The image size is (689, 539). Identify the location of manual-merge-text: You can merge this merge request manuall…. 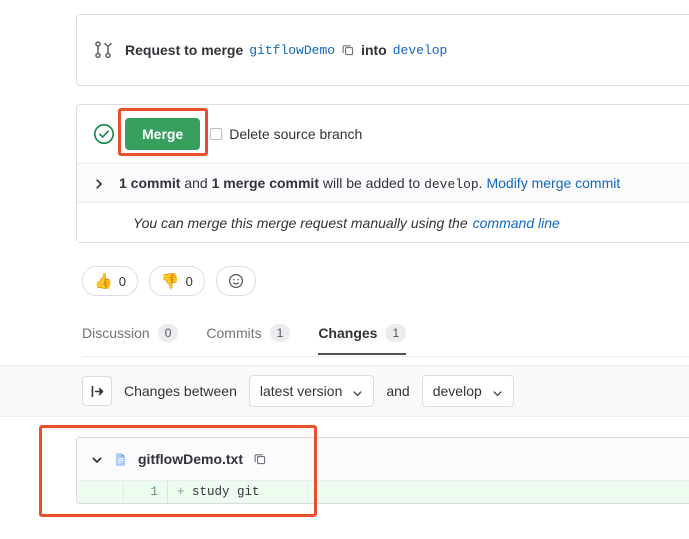
(300, 222).